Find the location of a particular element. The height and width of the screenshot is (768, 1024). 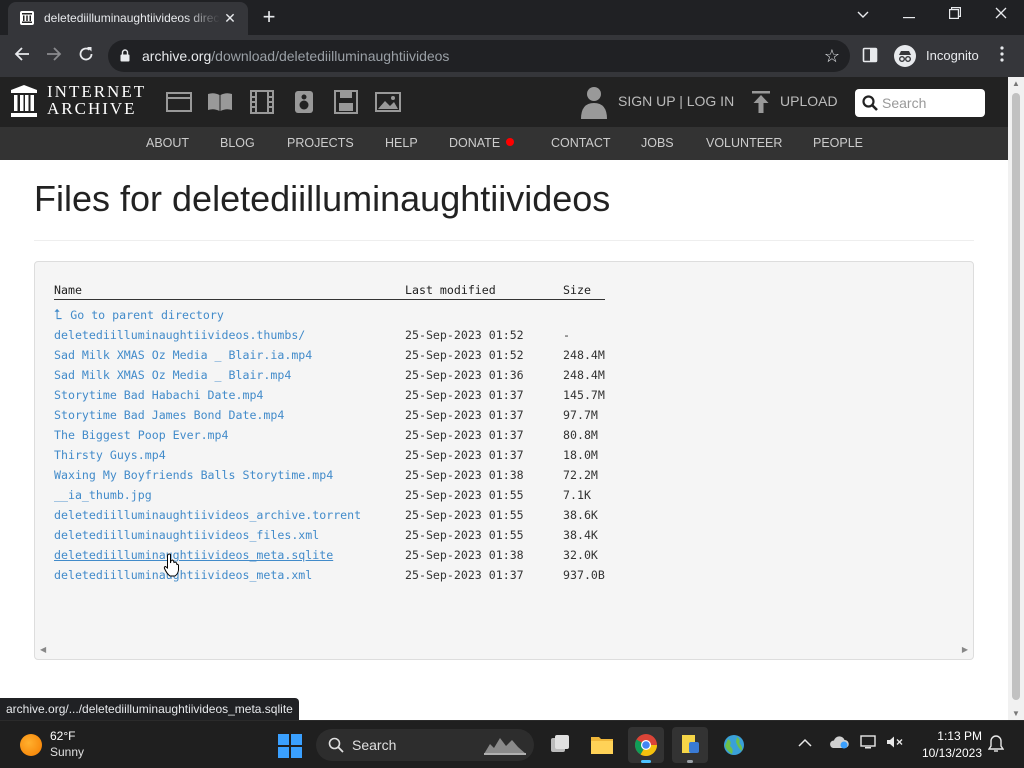

tab-search-chevron-icon is located at coordinates (863, 16).